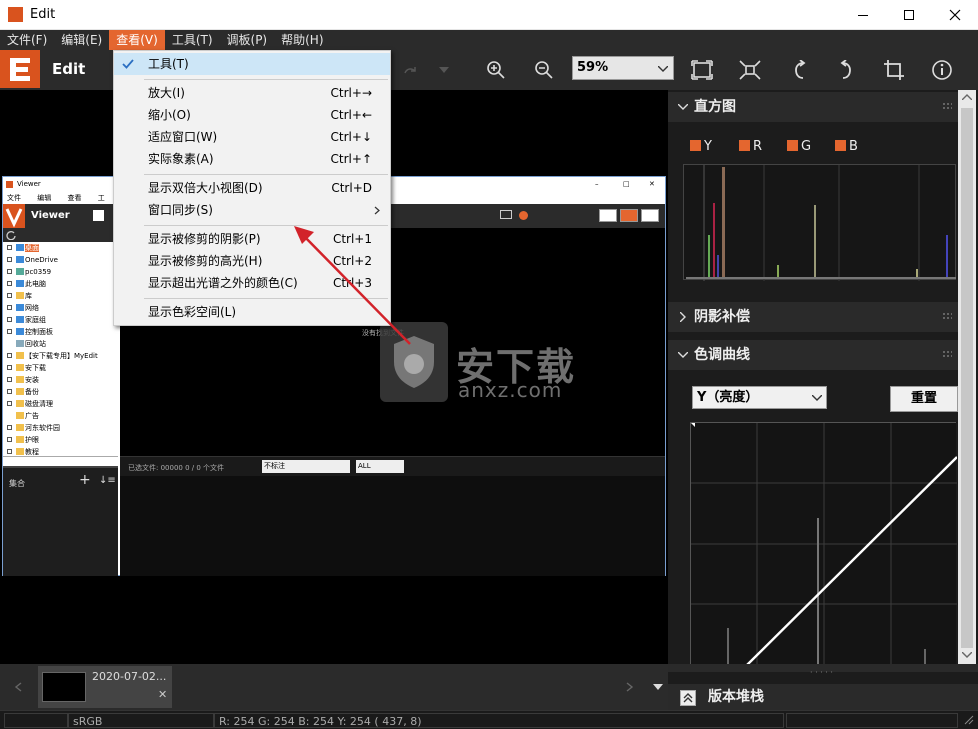 The image size is (978, 729). What do you see at coordinates (252, 64) in the screenshot?
I see `menu-item-tools: 工具(T)` at bounding box center [252, 64].